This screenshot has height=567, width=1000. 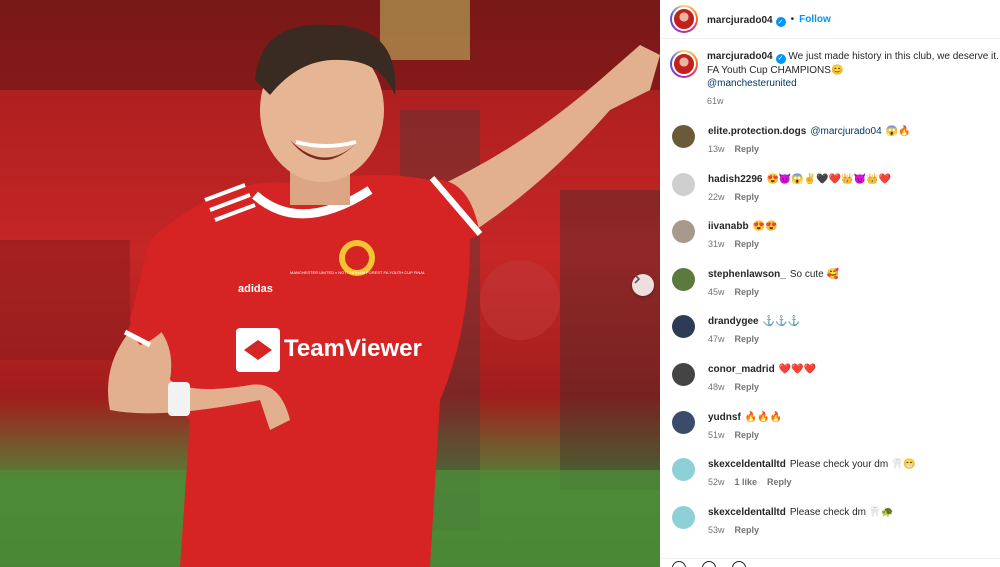 What do you see at coordinates (353, 348) in the screenshot?
I see `jersey-sponsor-text: TeamViewer` at bounding box center [353, 348].